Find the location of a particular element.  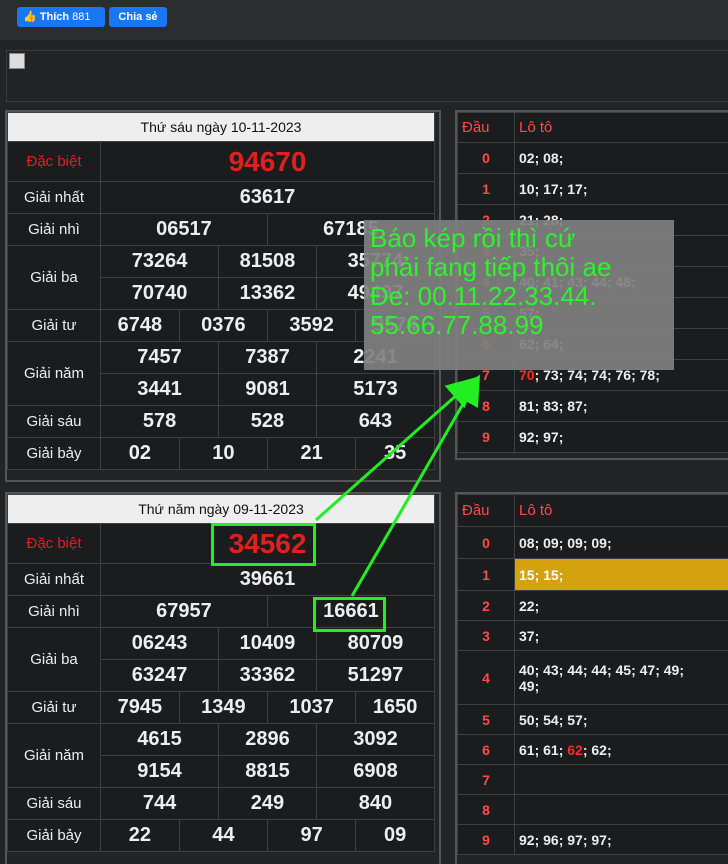

note-line: 55.66.77.88.99 is located at coordinates (522, 325).